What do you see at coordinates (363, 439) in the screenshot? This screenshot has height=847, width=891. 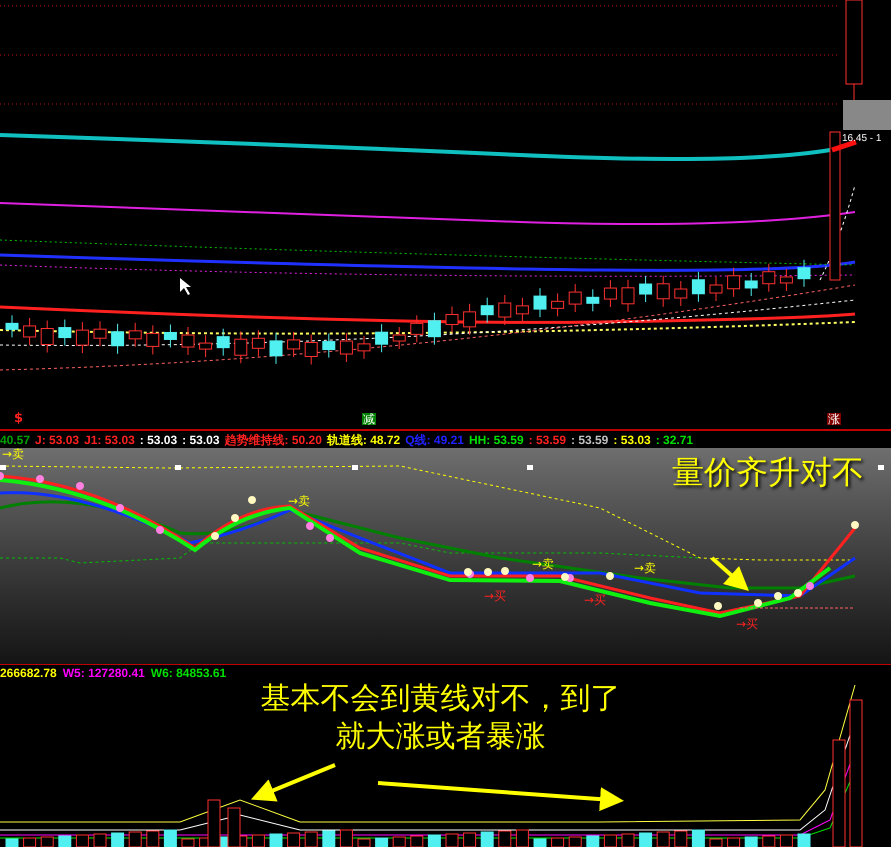 I see `legend-value: 轨道线: 48.72` at bounding box center [363, 439].